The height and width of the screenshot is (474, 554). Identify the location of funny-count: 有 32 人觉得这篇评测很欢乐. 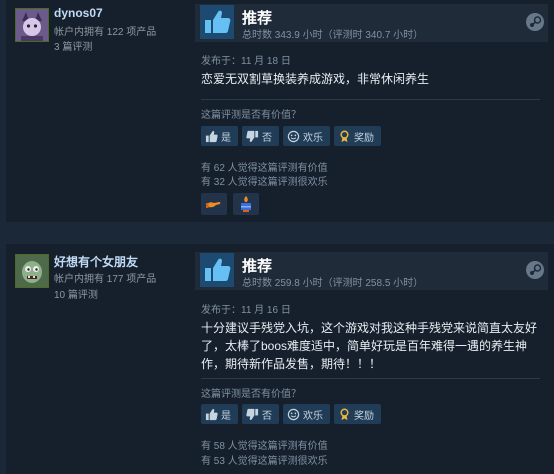
(264, 182).